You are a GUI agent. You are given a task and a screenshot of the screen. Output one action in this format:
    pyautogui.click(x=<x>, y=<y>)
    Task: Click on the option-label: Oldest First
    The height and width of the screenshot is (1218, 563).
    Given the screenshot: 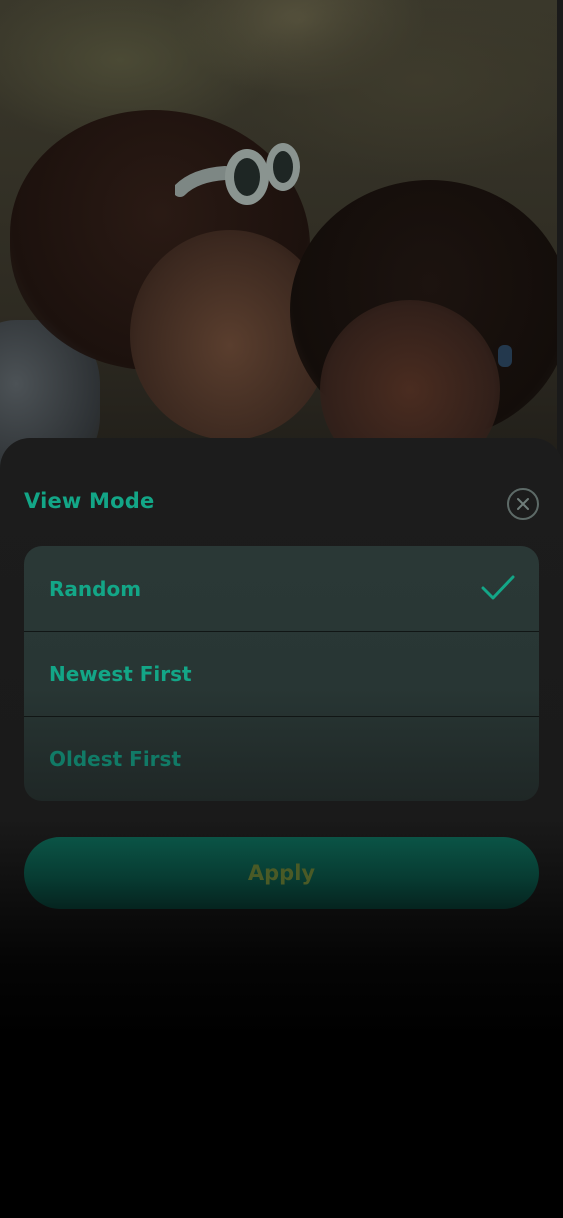 What is the action you would take?
    pyautogui.click(x=115, y=759)
    